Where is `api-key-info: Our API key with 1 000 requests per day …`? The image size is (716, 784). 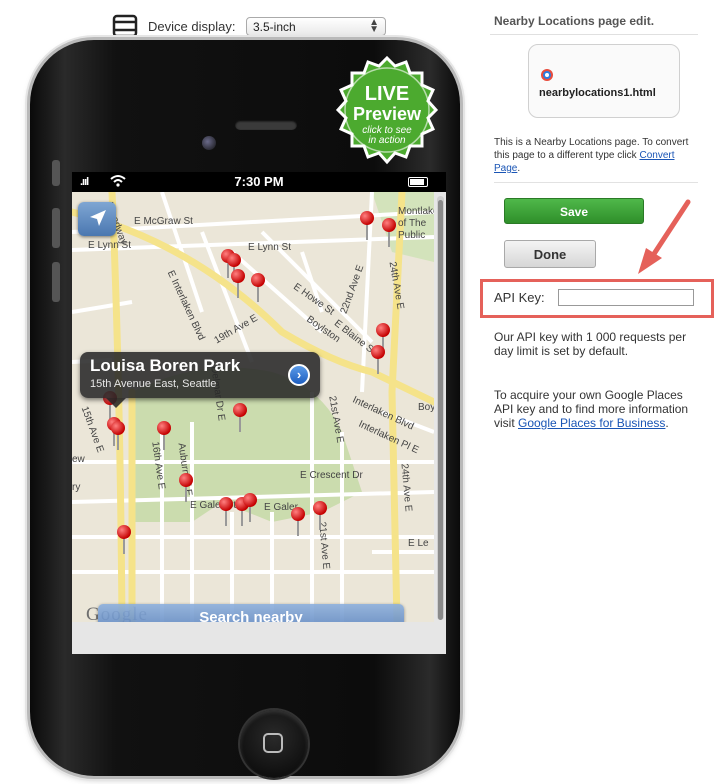
api-key-info: Our API key with 1 000 requests per day … is located at coordinates (590, 344).